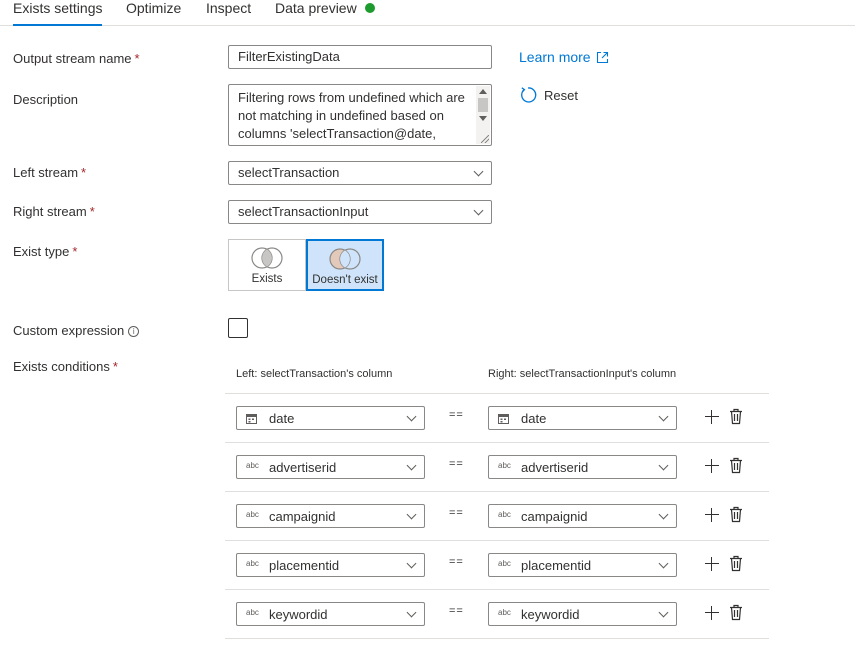 Image resolution: width=855 pixels, height=667 pixels. Describe the element at coordinates (61, 366) in the screenshot. I see `label-text: Exists conditions` at that location.